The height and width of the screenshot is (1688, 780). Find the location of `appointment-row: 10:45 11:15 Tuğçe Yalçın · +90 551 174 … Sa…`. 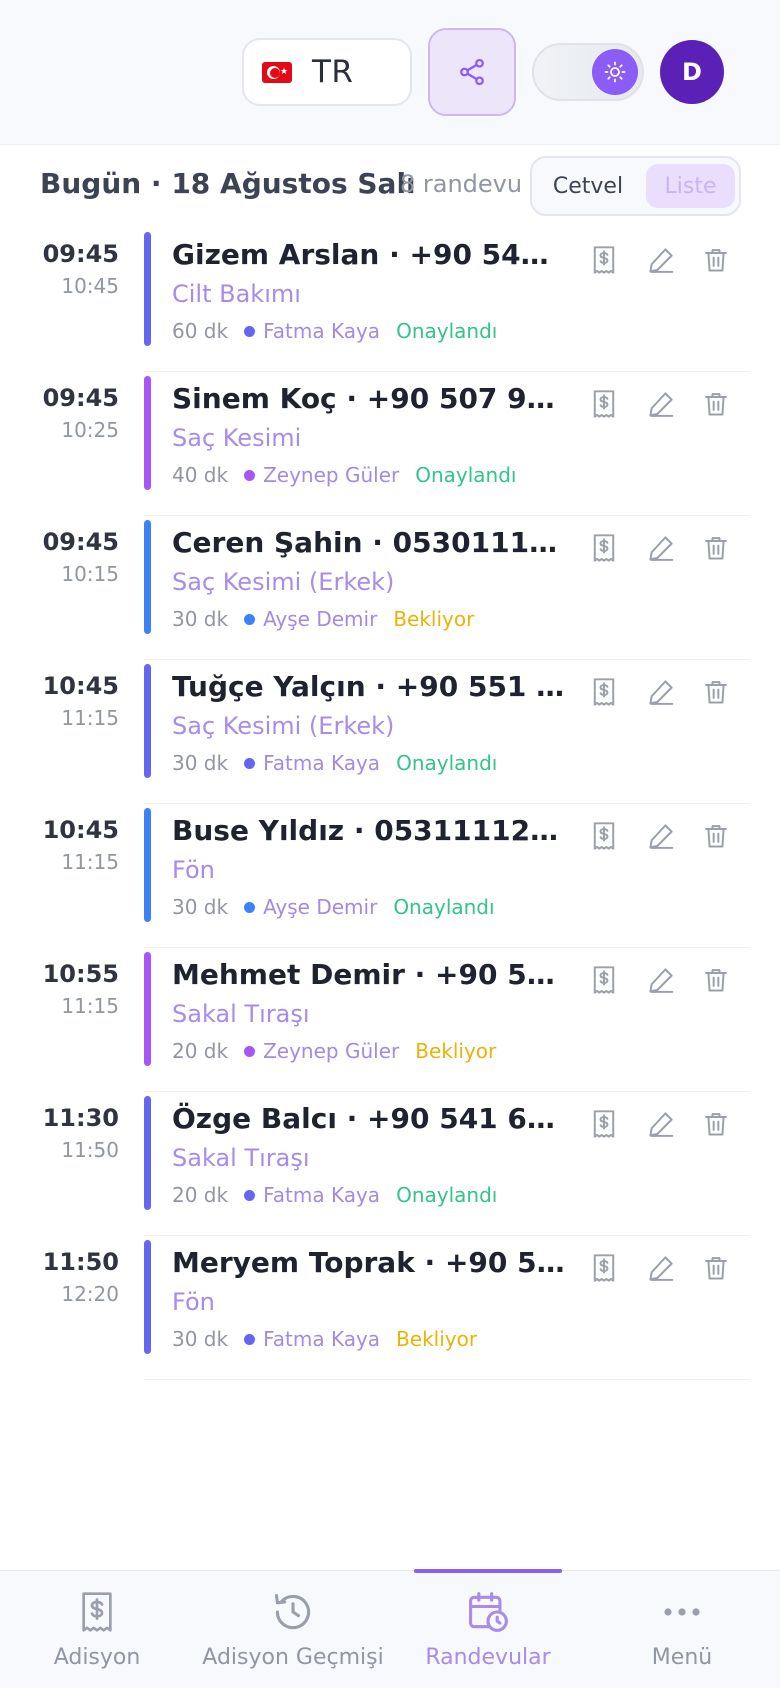

appointment-row: 10:45 11:15 Tuğçe Yalçın · +90 551 174 … Sa… is located at coordinates (390, 732).